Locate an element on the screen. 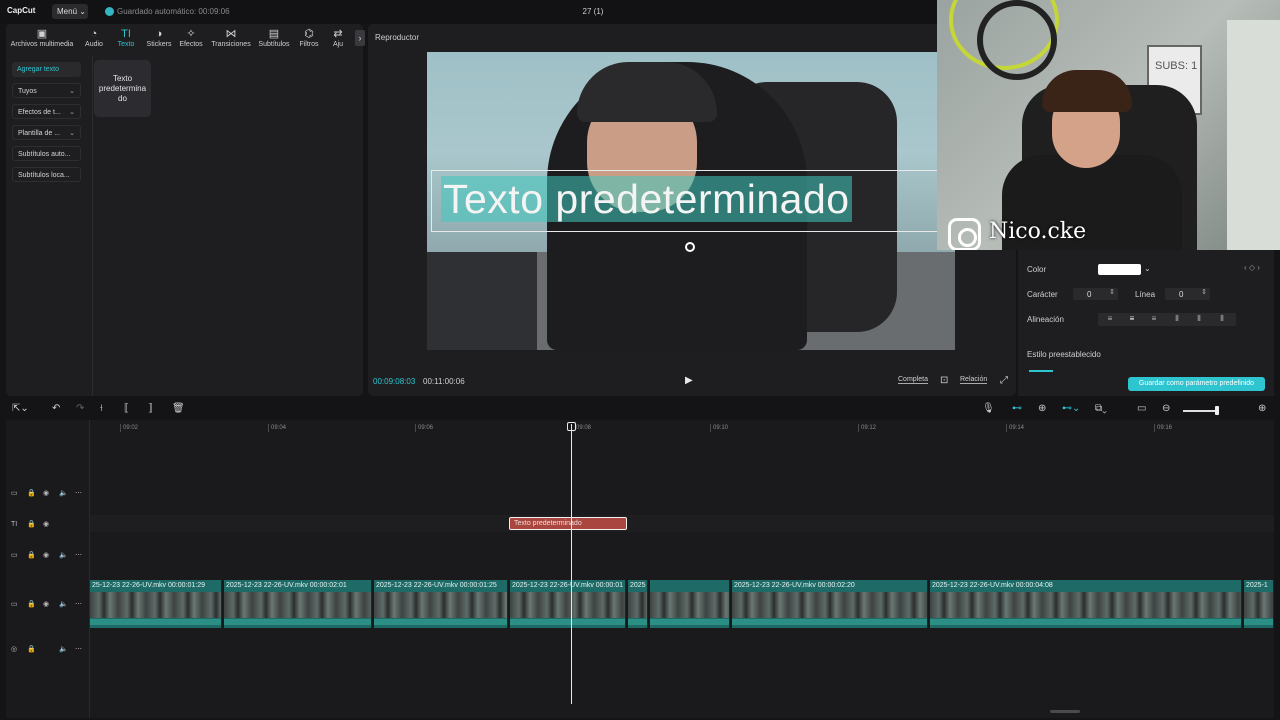  tab-stickers: ◑ Stickers is located at coordinates (159, 40).